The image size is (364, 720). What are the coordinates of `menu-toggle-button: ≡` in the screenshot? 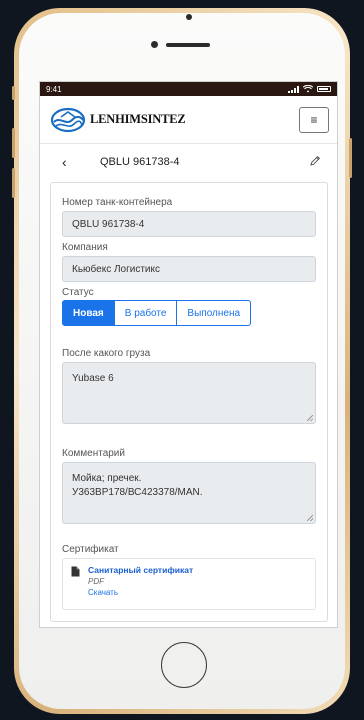 It's located at (314, 119).